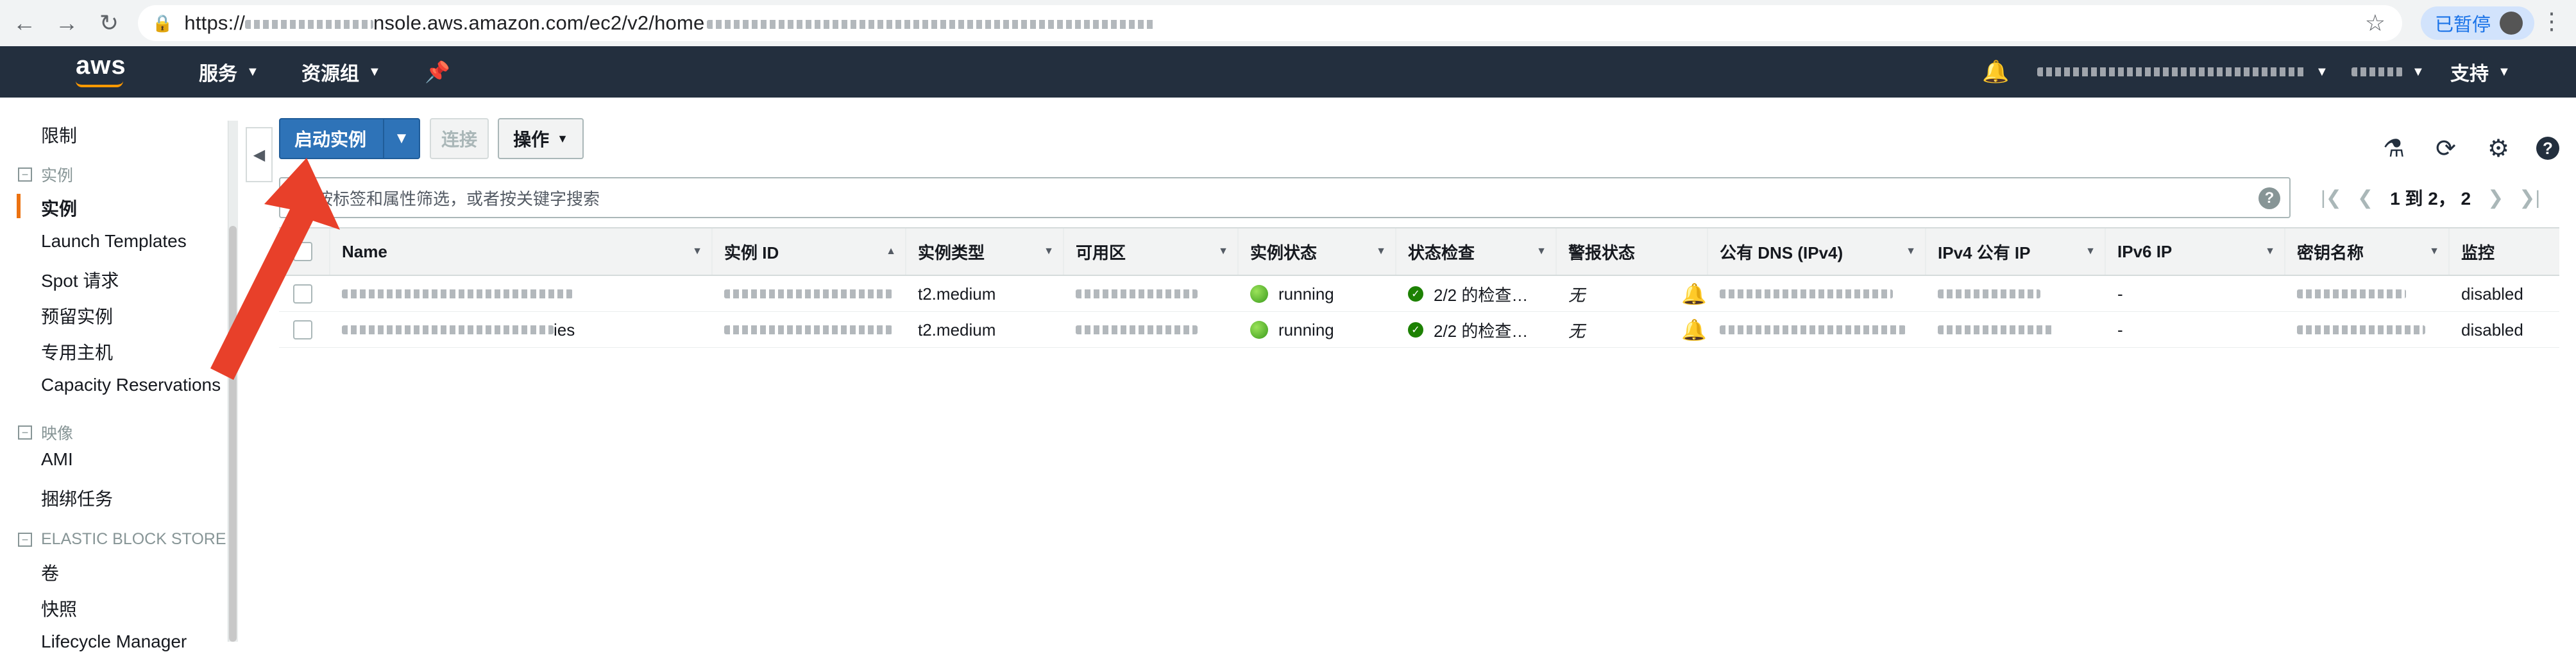  What do you see at coordinates (2195, 251) in the screenshot?
I see `col-ipv6-ip: IPv6 IP ▼` at bounding box center [2195, 251].